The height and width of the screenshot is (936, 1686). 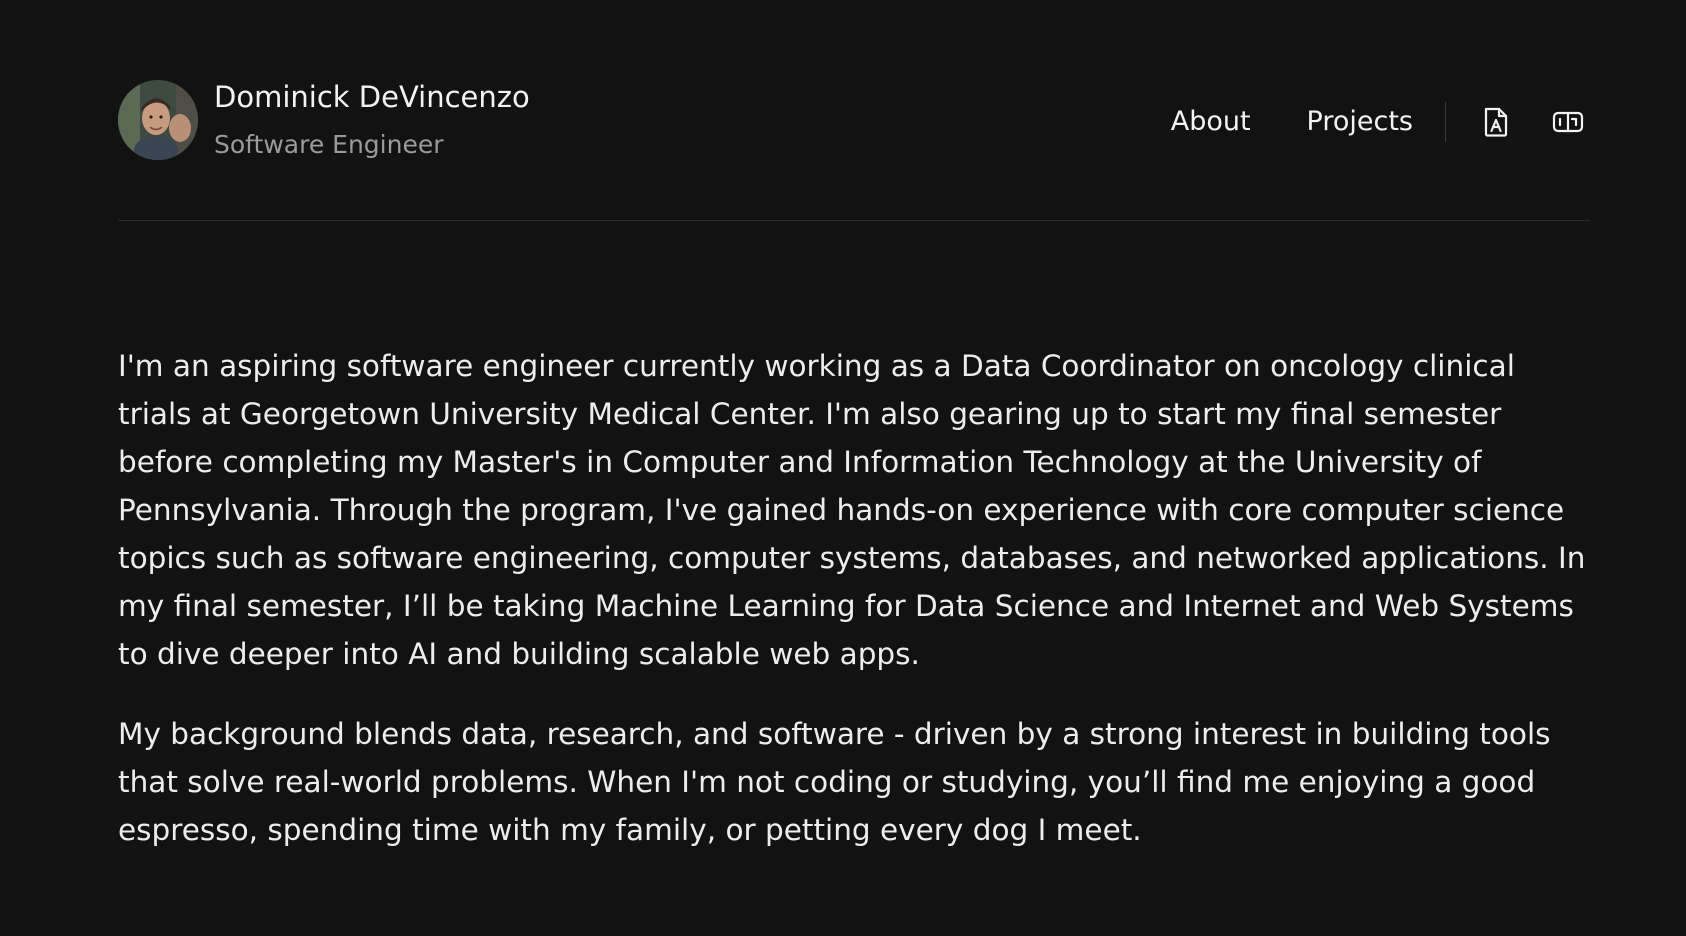 What do you see at coordinates (372, 97) in the screenshot?
I see `site-owner-name: Dominick DeVincenzo` at bounding box center [372, 97].